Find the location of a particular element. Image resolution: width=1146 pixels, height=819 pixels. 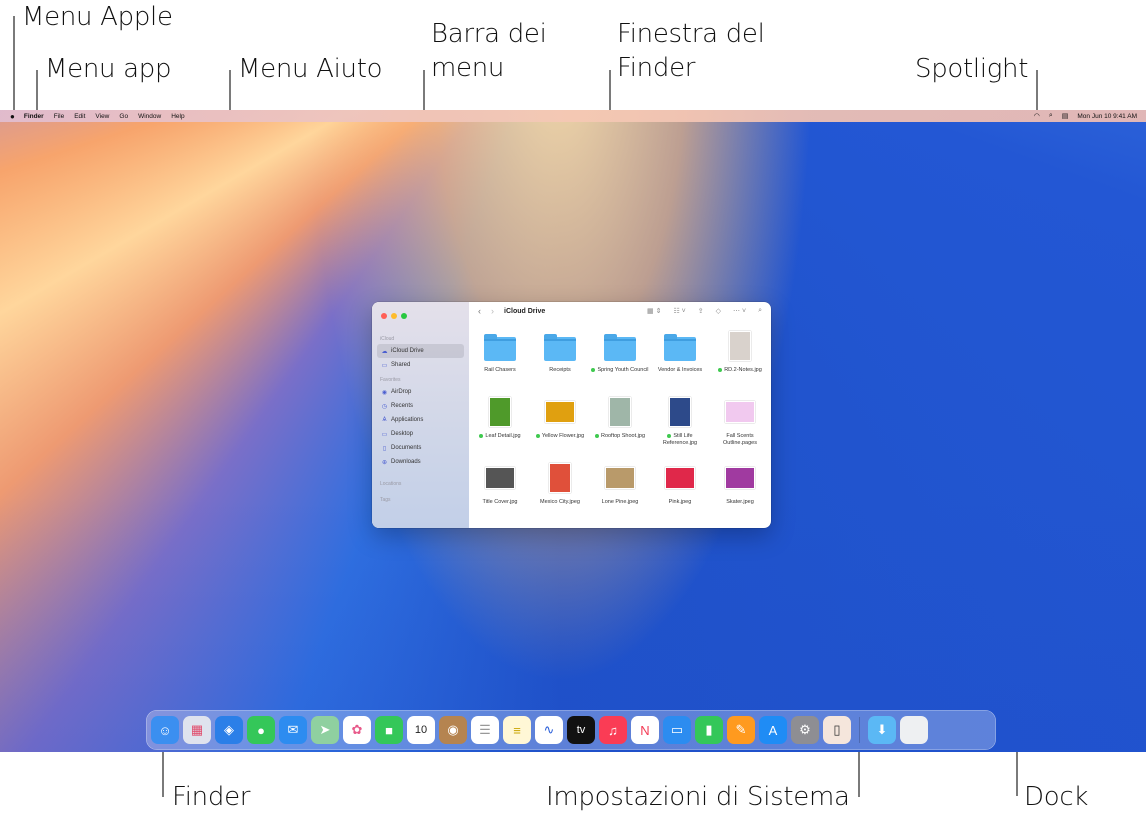

file-name-text: Pink.jpeg is located at coordinates (680, 502).